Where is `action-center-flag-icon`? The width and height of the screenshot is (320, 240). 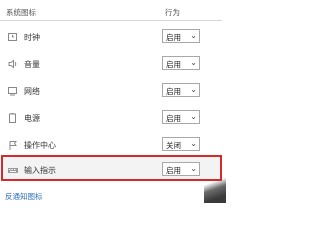 action-center-flag-icon is located at coordinates (13, 145).